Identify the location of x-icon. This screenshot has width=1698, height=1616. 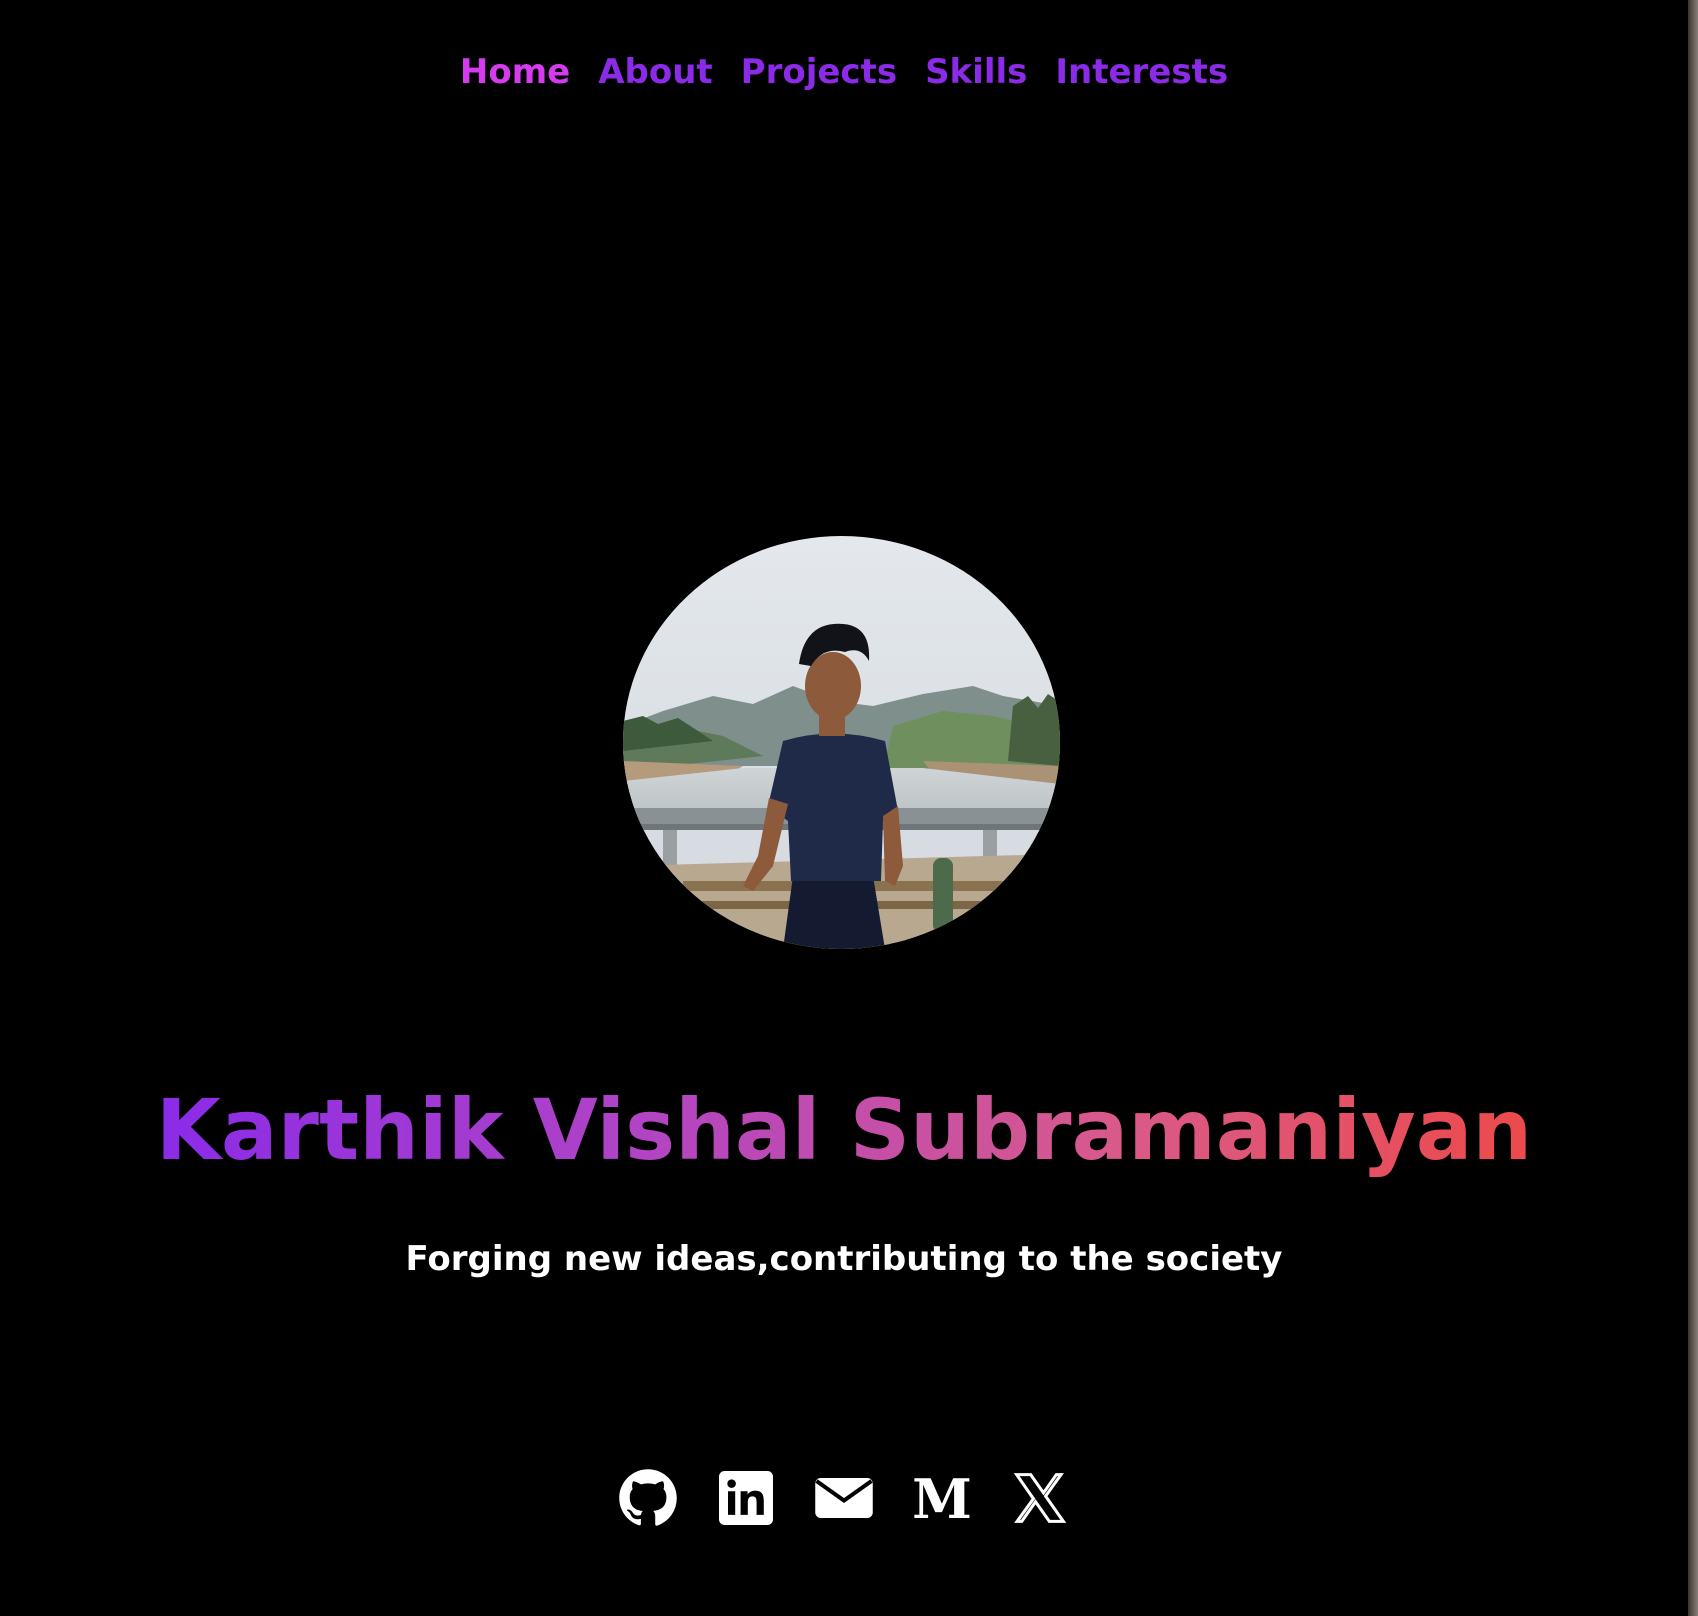
(1040, 1498).